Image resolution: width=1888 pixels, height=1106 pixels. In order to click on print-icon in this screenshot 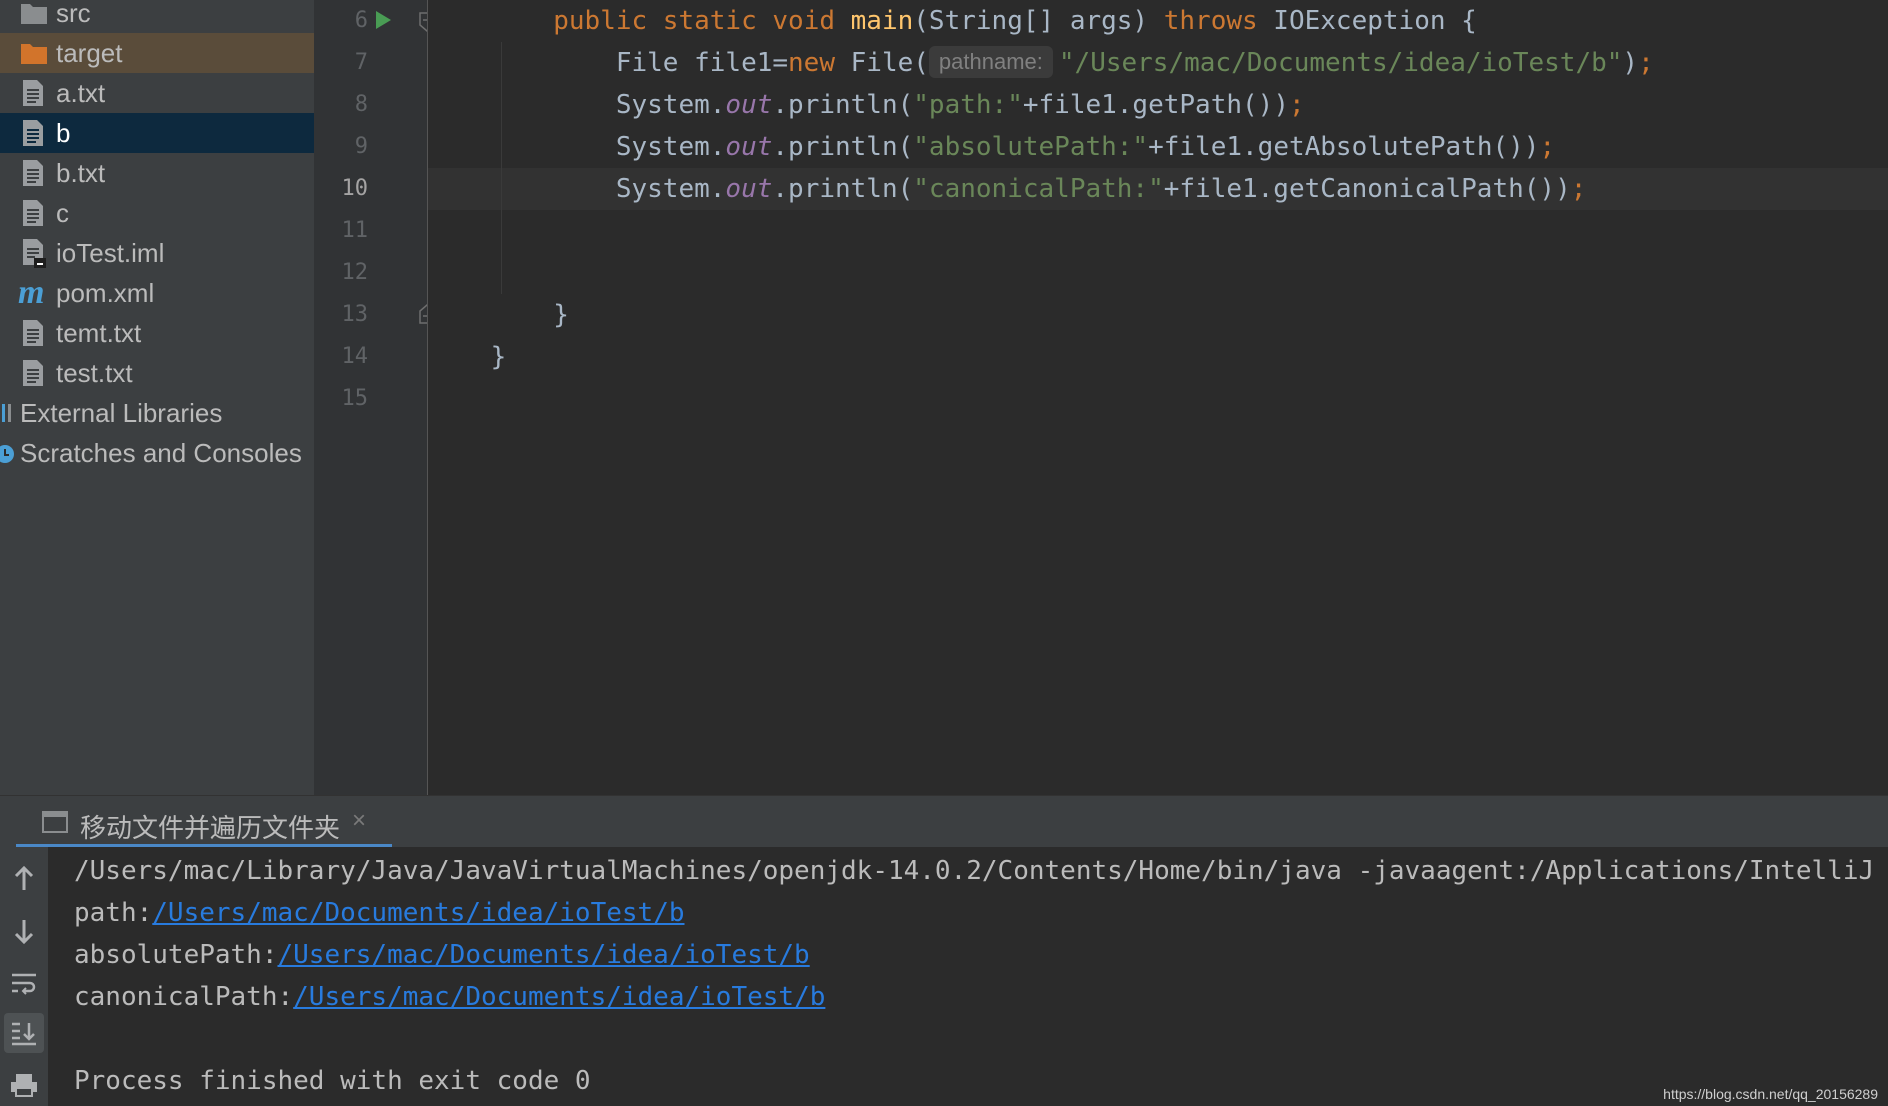, I will do `click(24, 1085)`.